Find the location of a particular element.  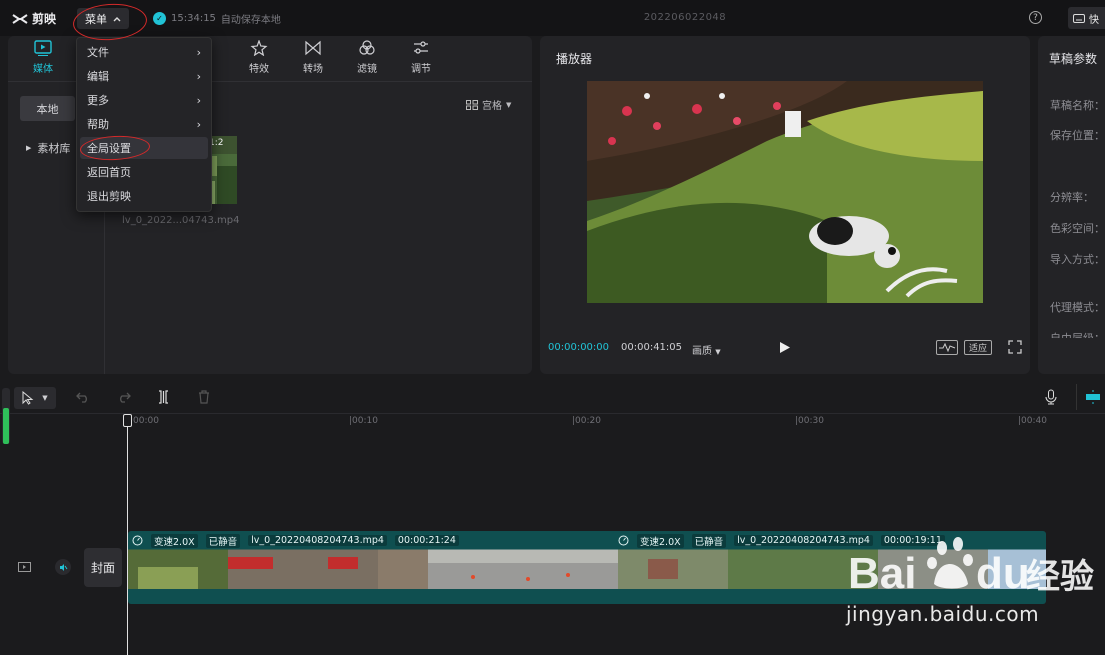

menu-item-more: 更多 › is located at coordinates (144, 100).